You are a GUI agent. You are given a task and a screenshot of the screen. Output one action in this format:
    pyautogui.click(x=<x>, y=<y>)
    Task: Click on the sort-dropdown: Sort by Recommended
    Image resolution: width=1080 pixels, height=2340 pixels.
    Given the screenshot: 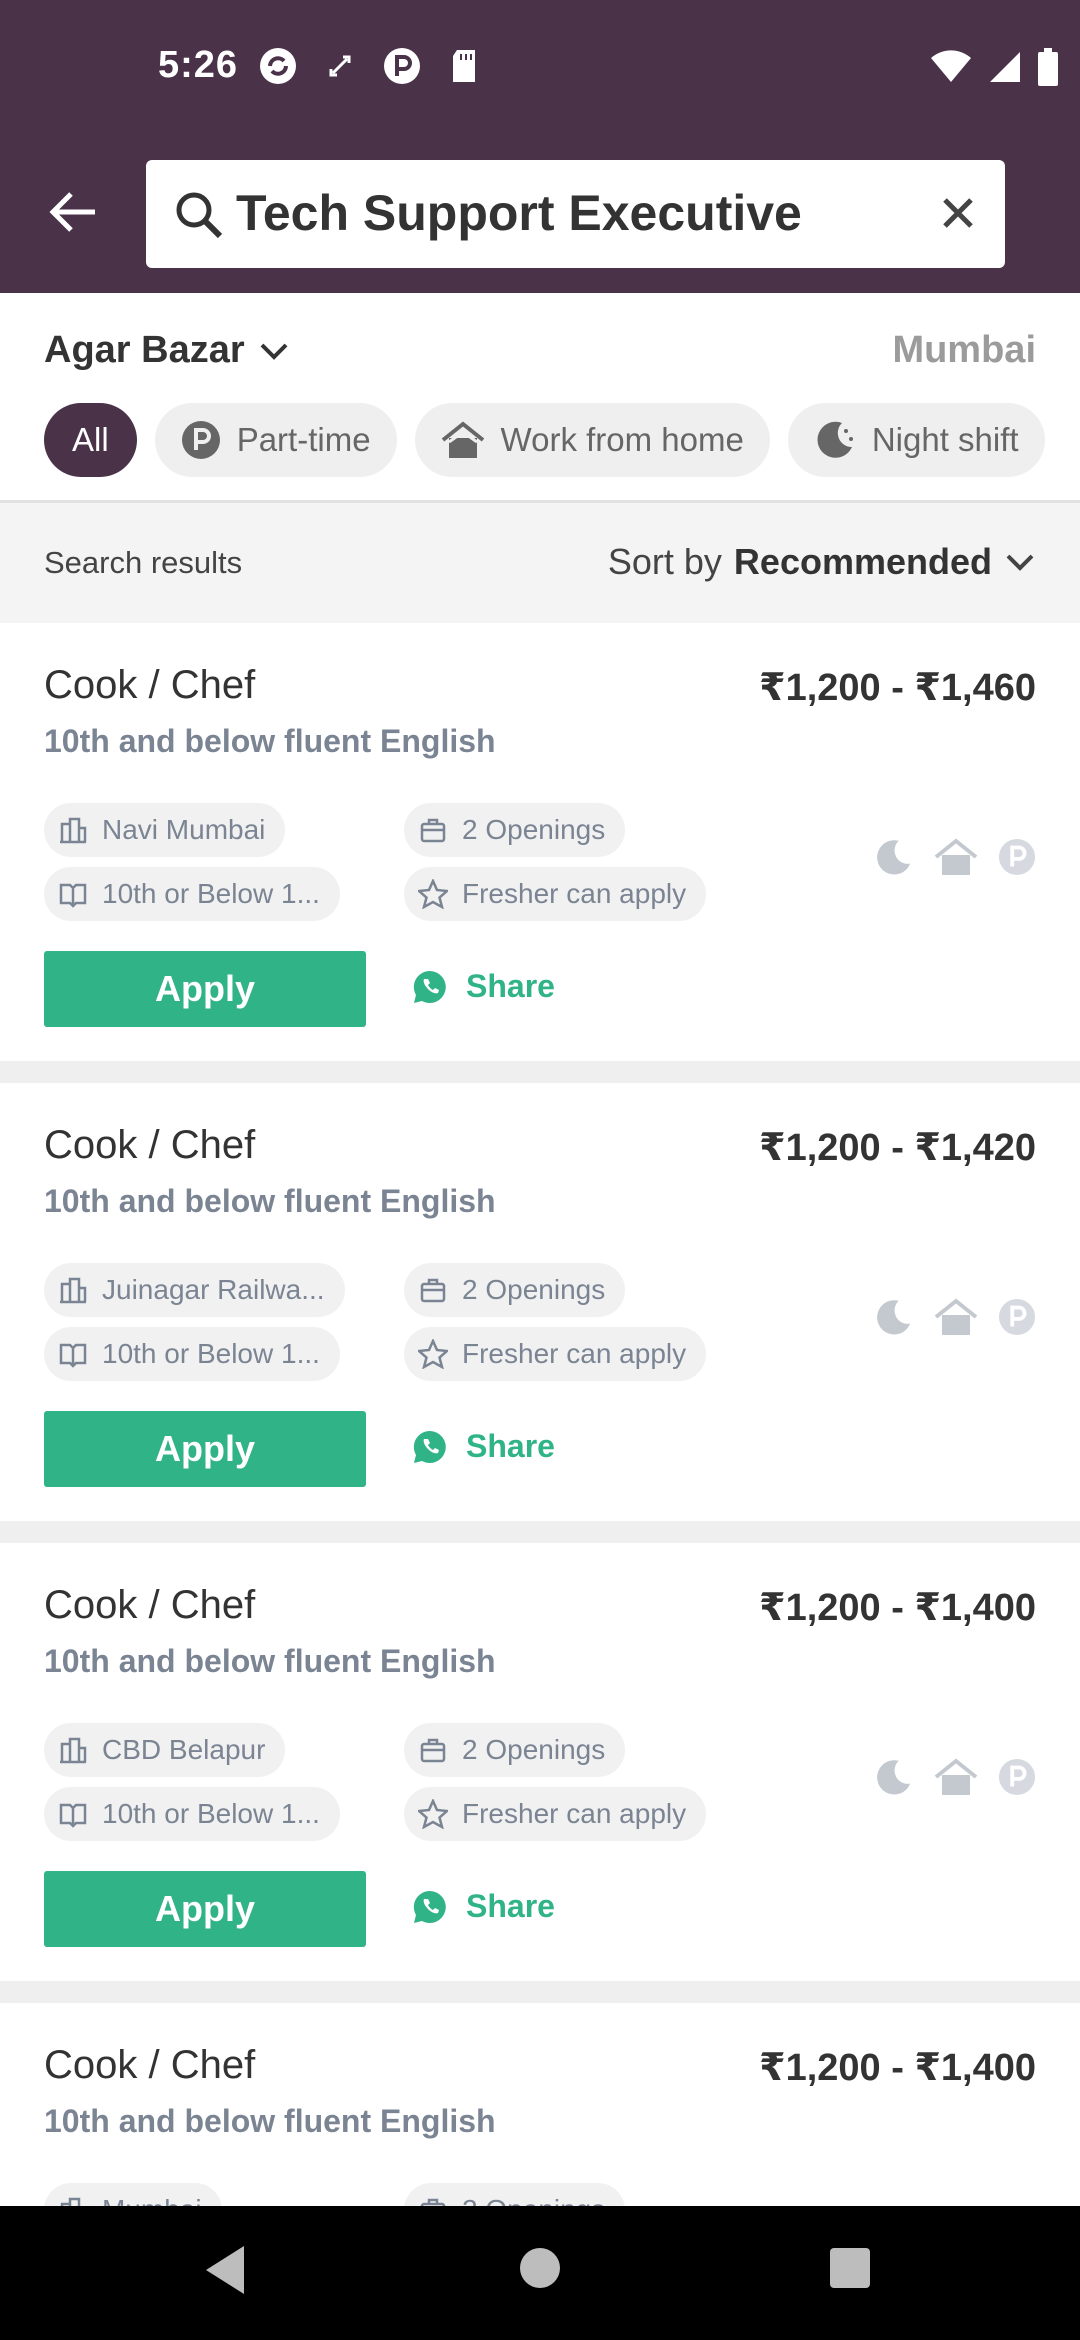 What is the action you would take?
    pyautogui.click(x=822, y=562)
    